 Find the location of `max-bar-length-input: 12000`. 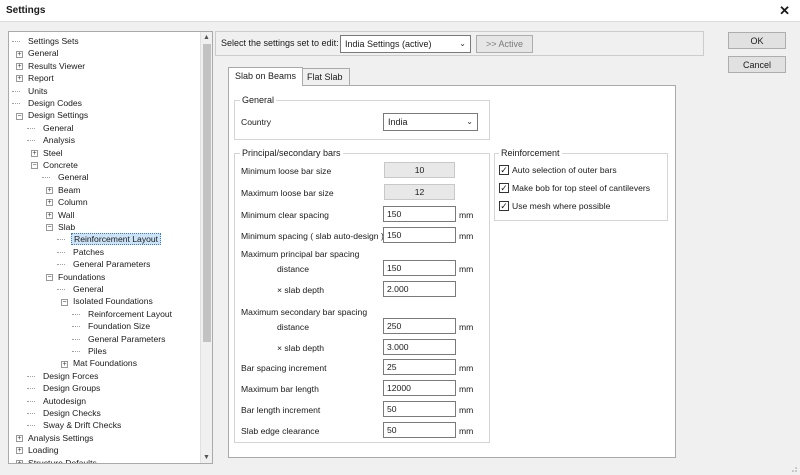

max-bar-length-input: 12000 is located at coordinates (419, 388).